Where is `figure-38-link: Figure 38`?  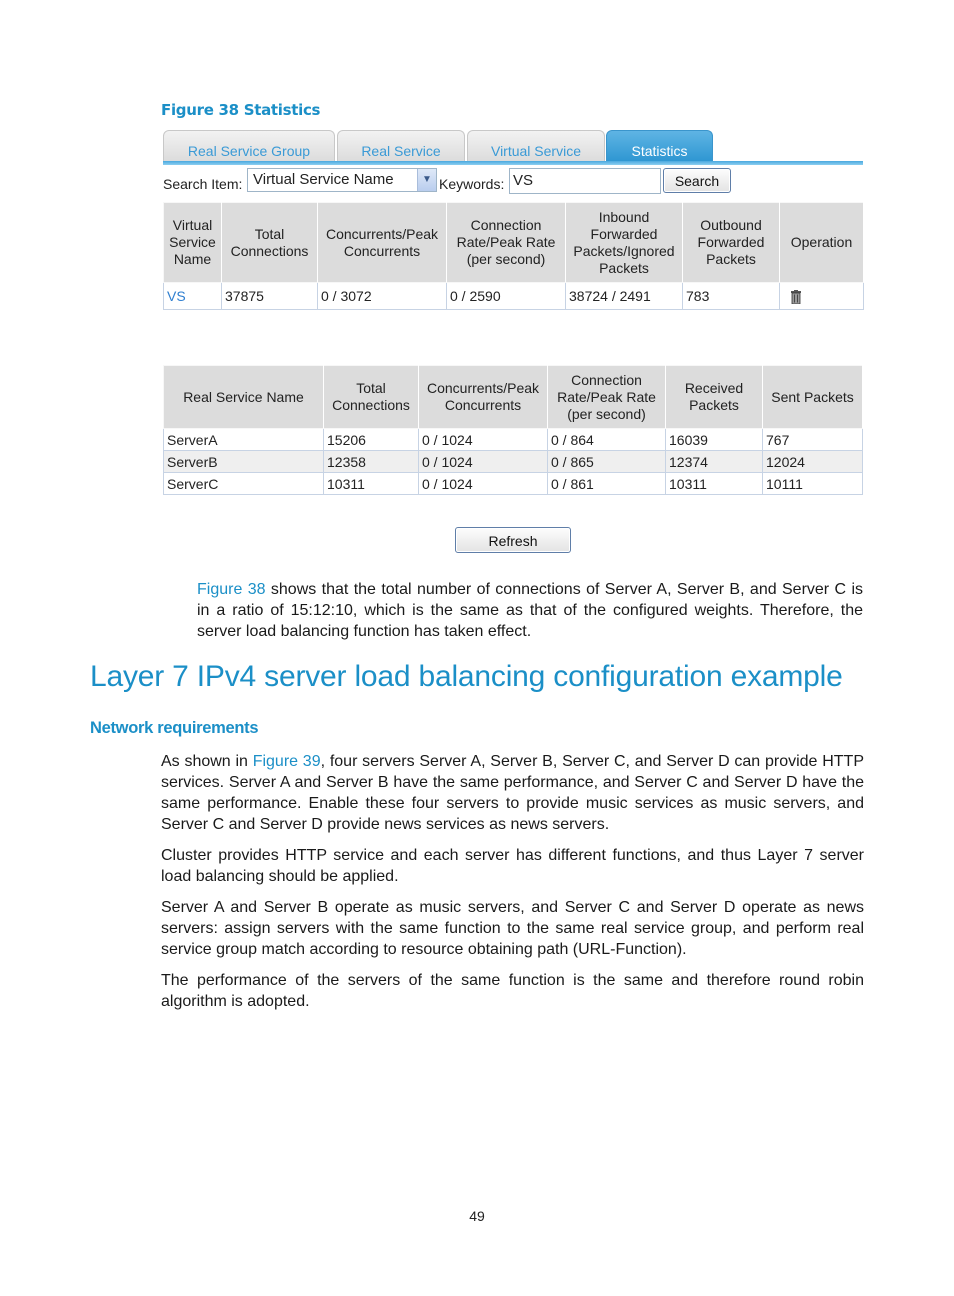
figure-38-link: Figure 38 is located at coordinates (231, 589).